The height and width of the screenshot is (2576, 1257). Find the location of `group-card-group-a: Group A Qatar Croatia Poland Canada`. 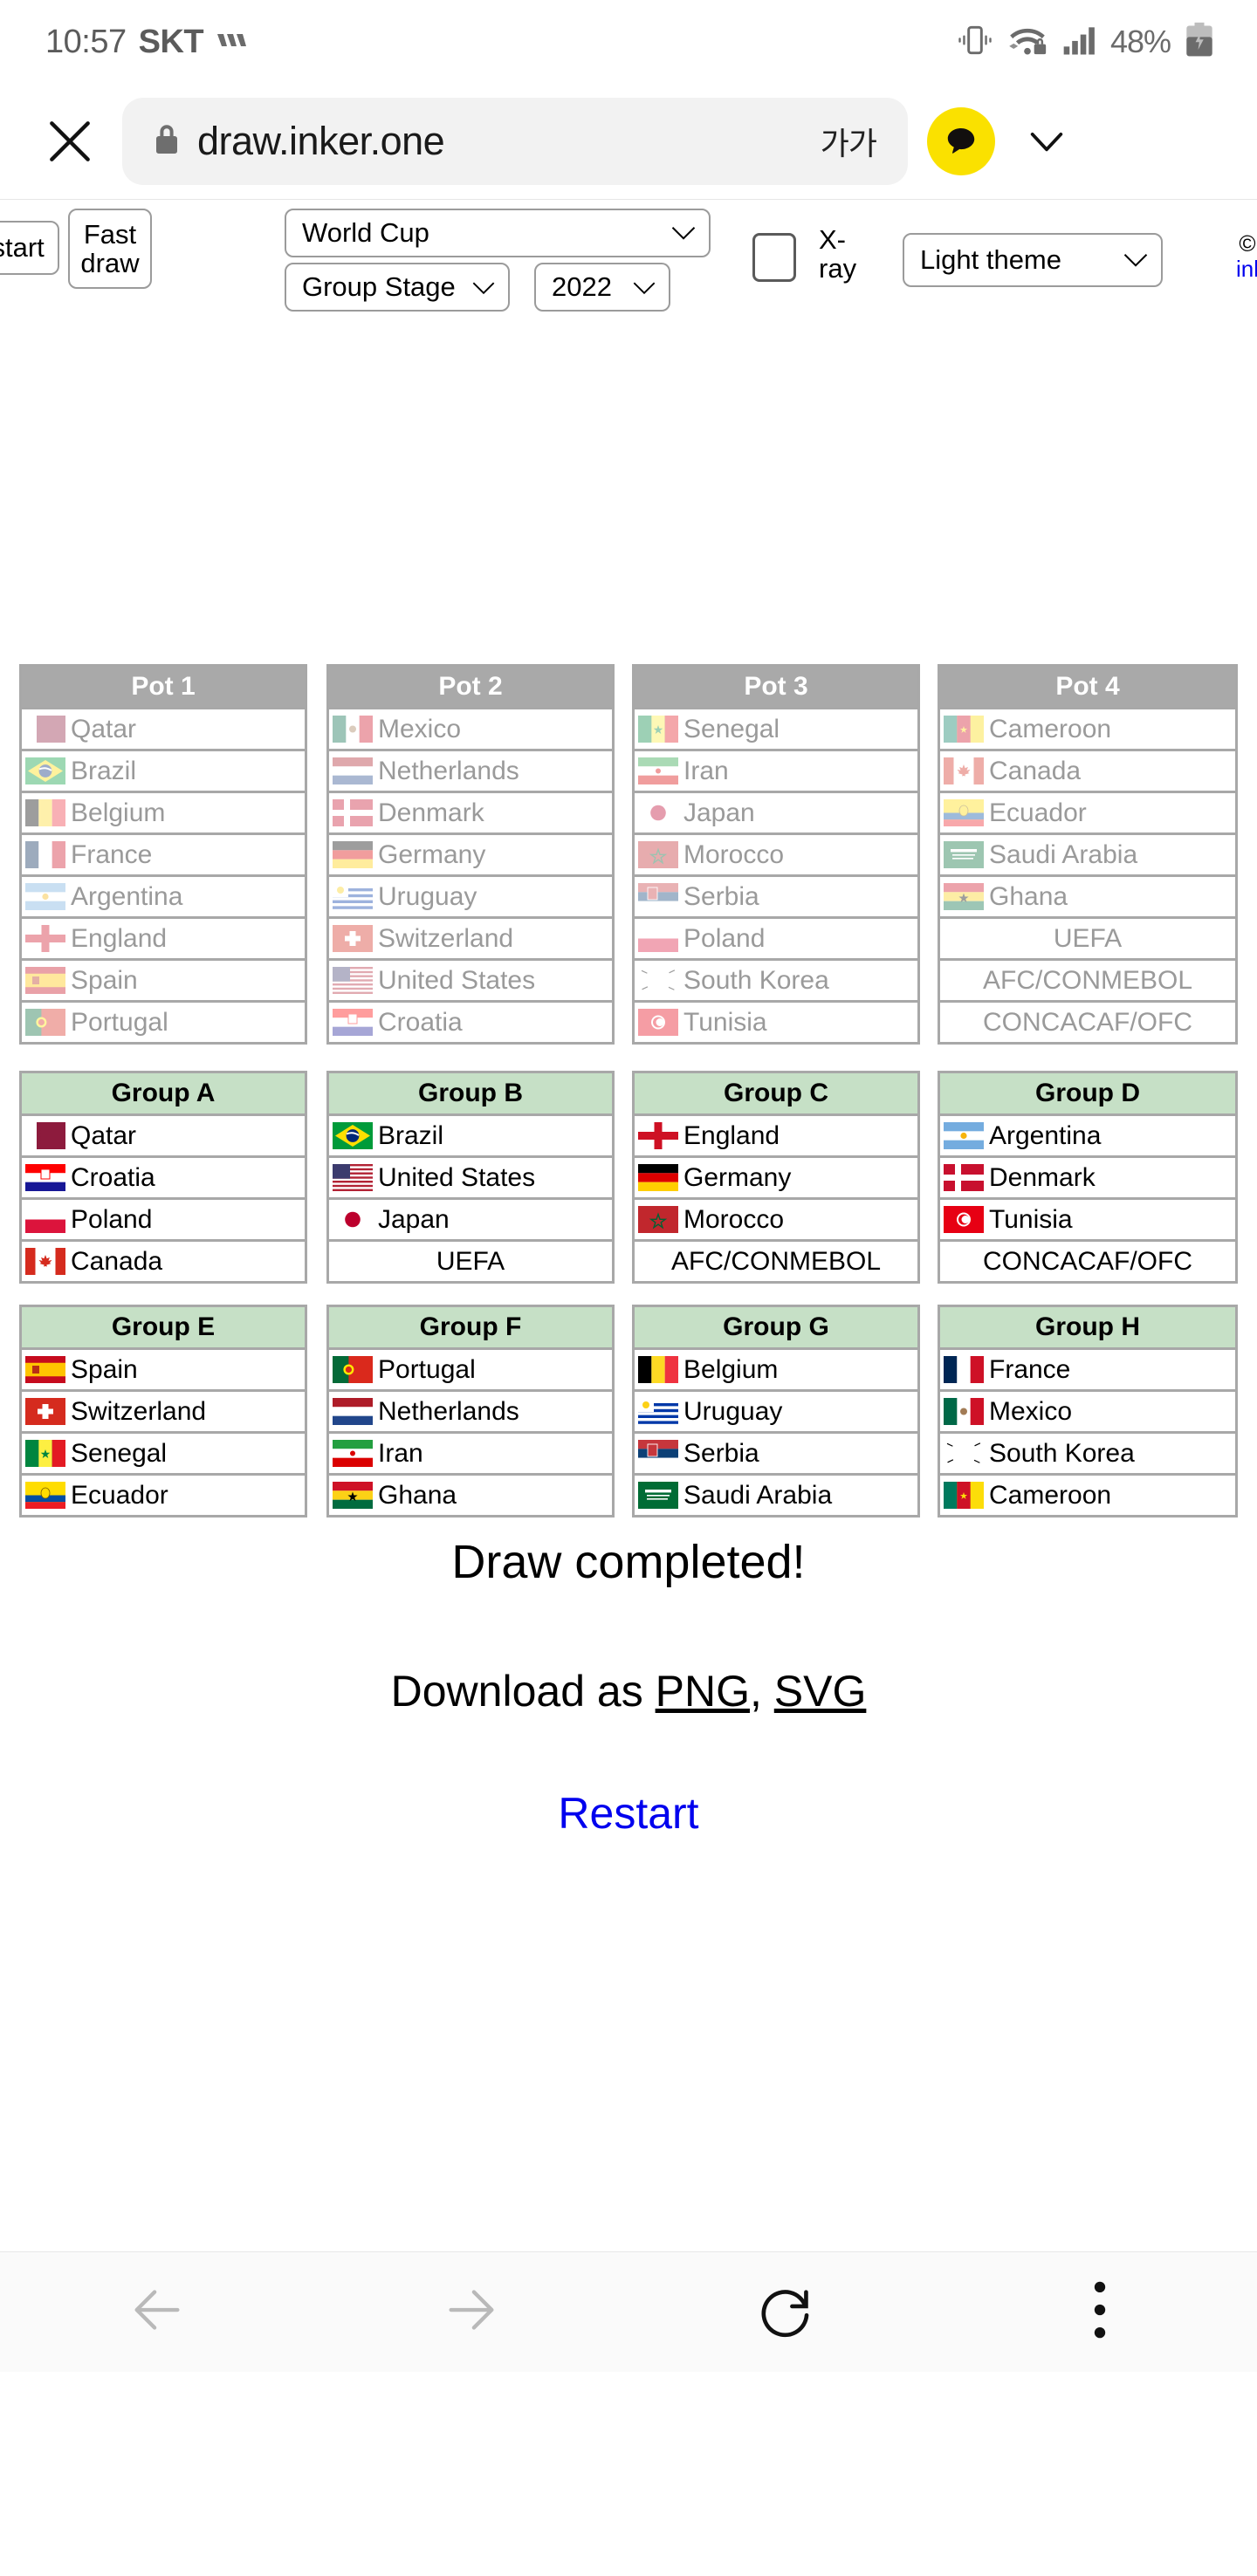

group-card-group-a: Group A Qatar Croatia Poland Canada is located at coordinates (163, 1178).